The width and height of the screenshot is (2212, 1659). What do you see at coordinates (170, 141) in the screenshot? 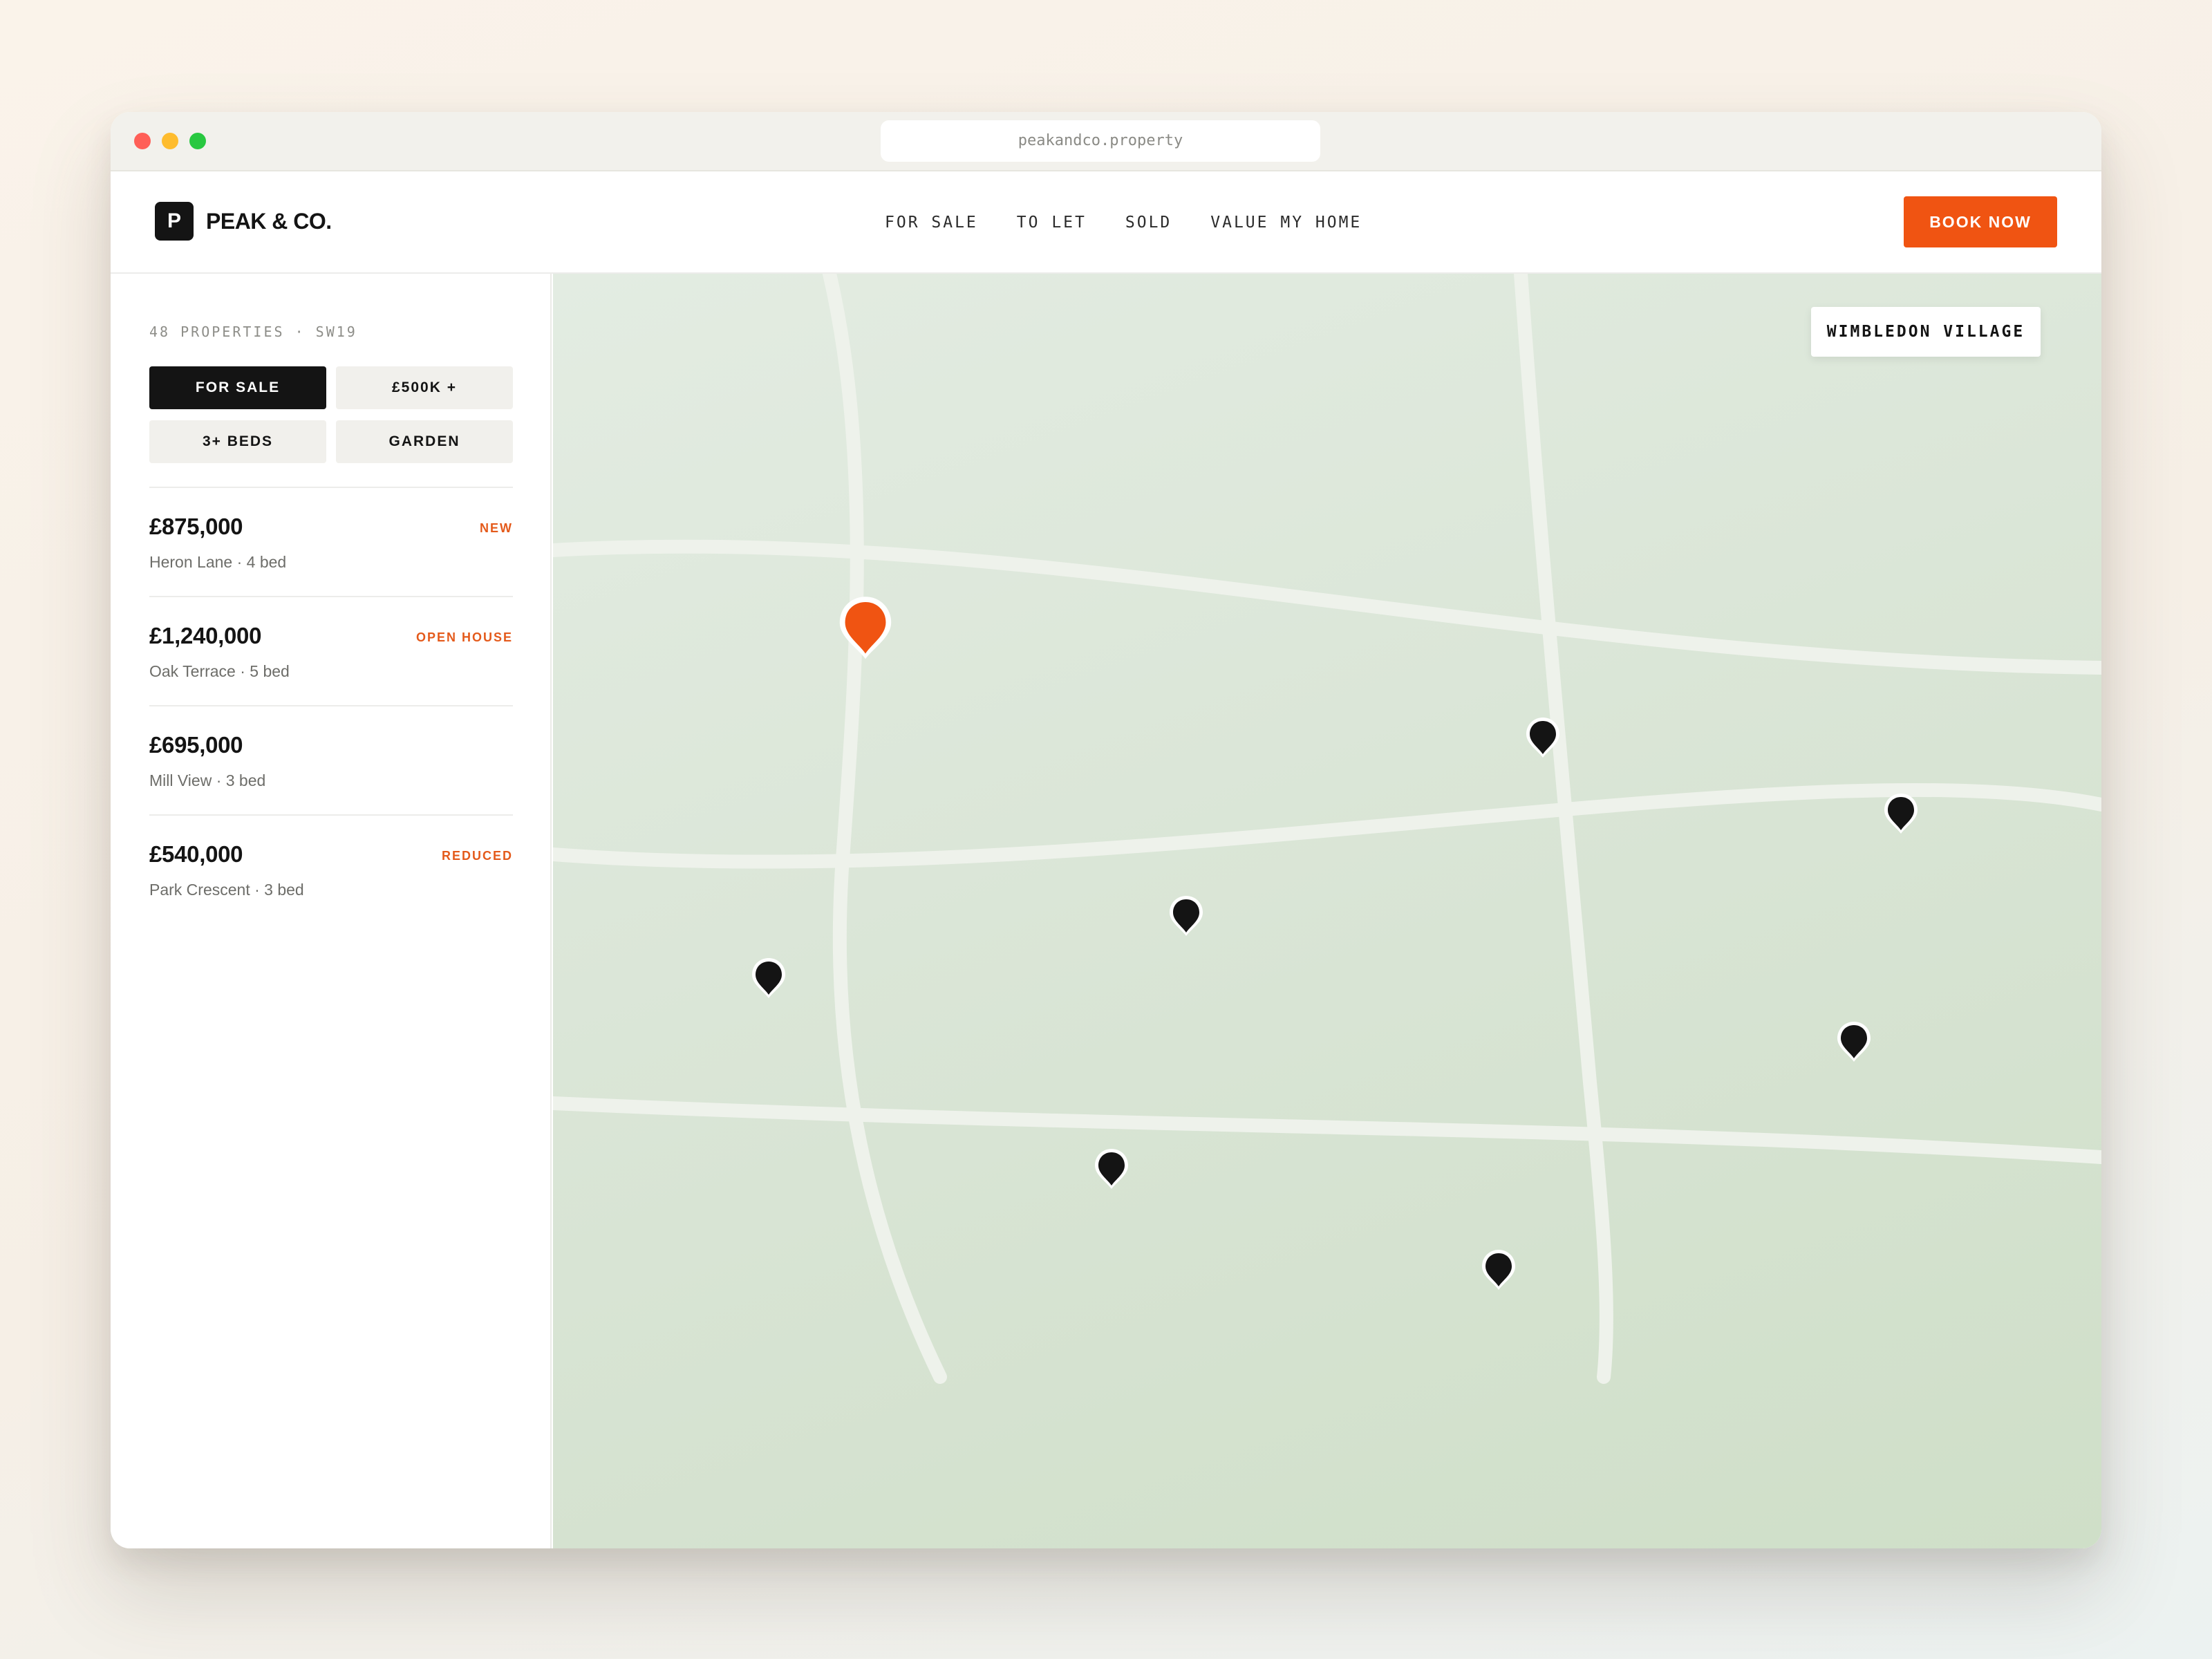
I see `minimize-window-dot` at bounding box center [170, 141].